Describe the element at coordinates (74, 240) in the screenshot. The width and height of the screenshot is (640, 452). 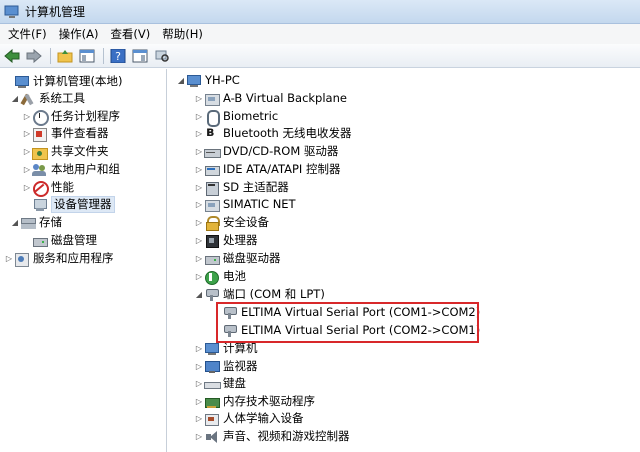
I see `tree-item-label: 磁盘管理` at that location.